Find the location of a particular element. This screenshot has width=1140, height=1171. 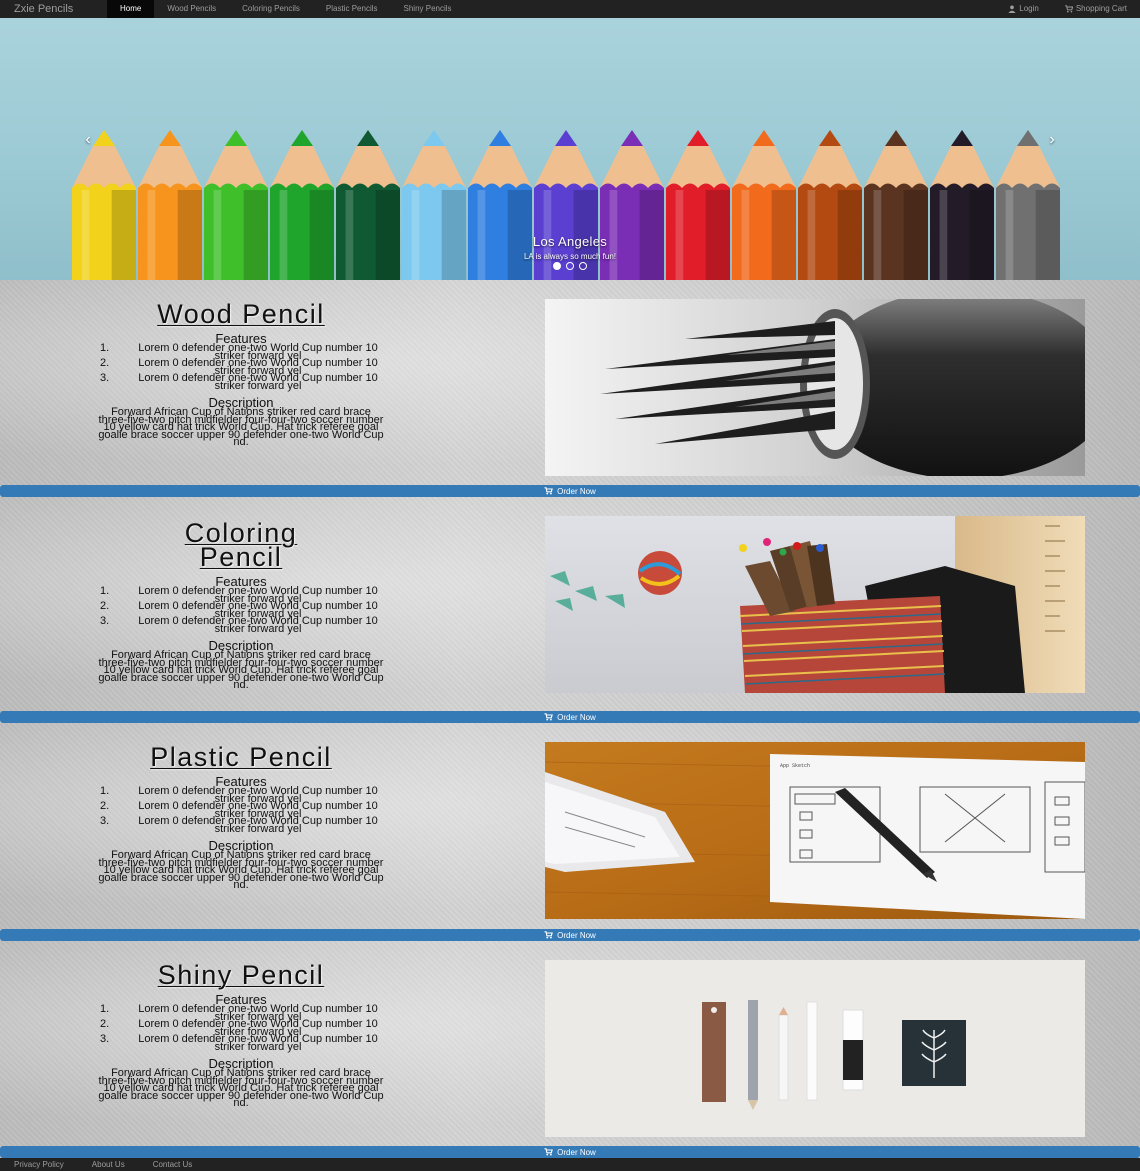

wood-pencil-photo is located at coordinates (815, 387).